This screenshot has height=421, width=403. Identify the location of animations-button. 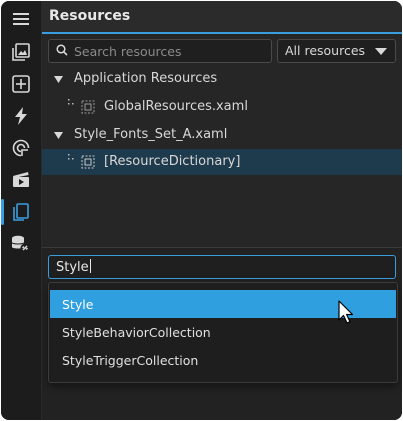
(21, 180).